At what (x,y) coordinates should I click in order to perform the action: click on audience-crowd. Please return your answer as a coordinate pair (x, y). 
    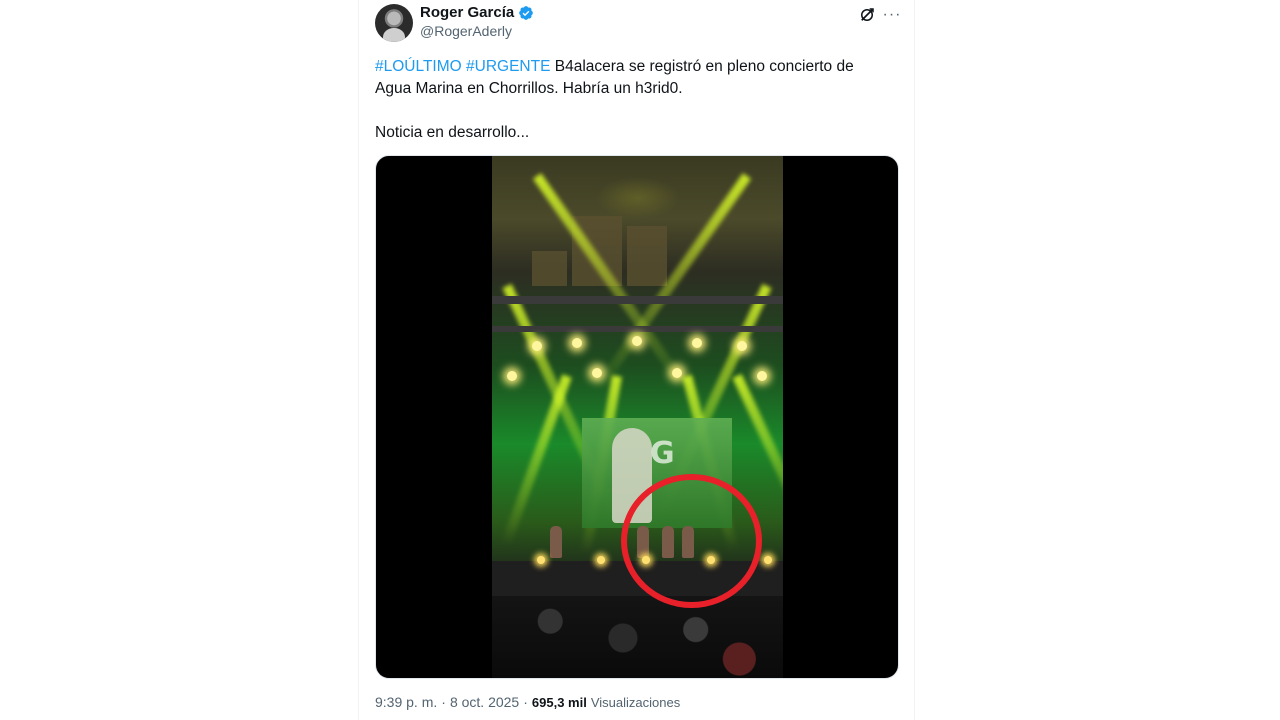
    Looking at the image, I should click on (637, 637).